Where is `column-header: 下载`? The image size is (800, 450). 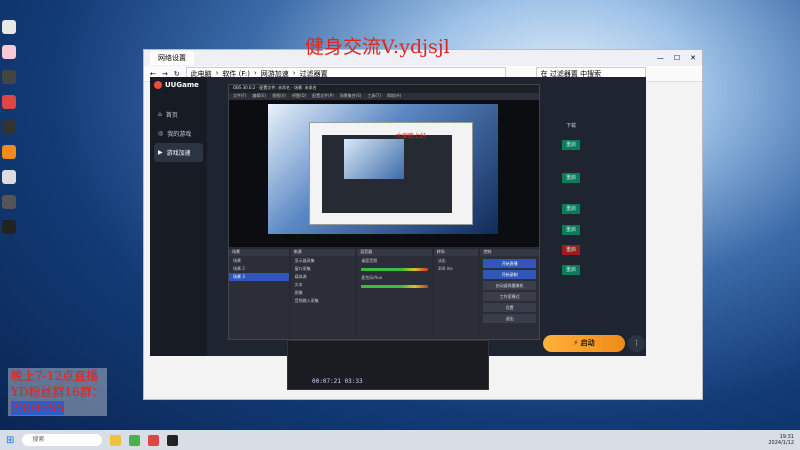 column-header: 下载 is located at coordinates (571, 126).